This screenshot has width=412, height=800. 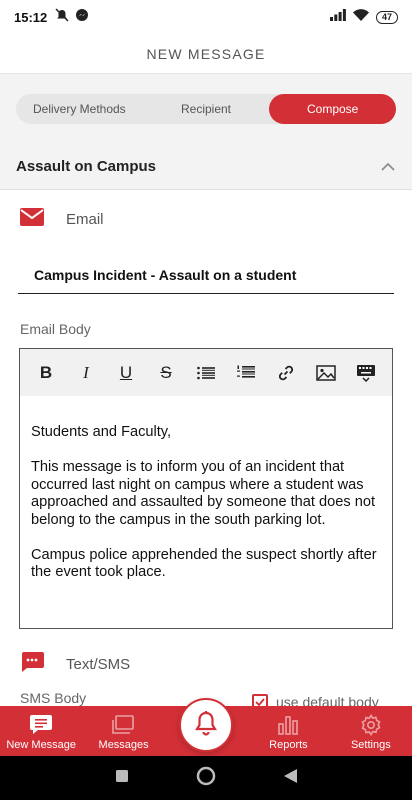 What do you see at coordinates (288, 725) in the screenshot?
I see `reports-icon` at bounding box center [288, 725].